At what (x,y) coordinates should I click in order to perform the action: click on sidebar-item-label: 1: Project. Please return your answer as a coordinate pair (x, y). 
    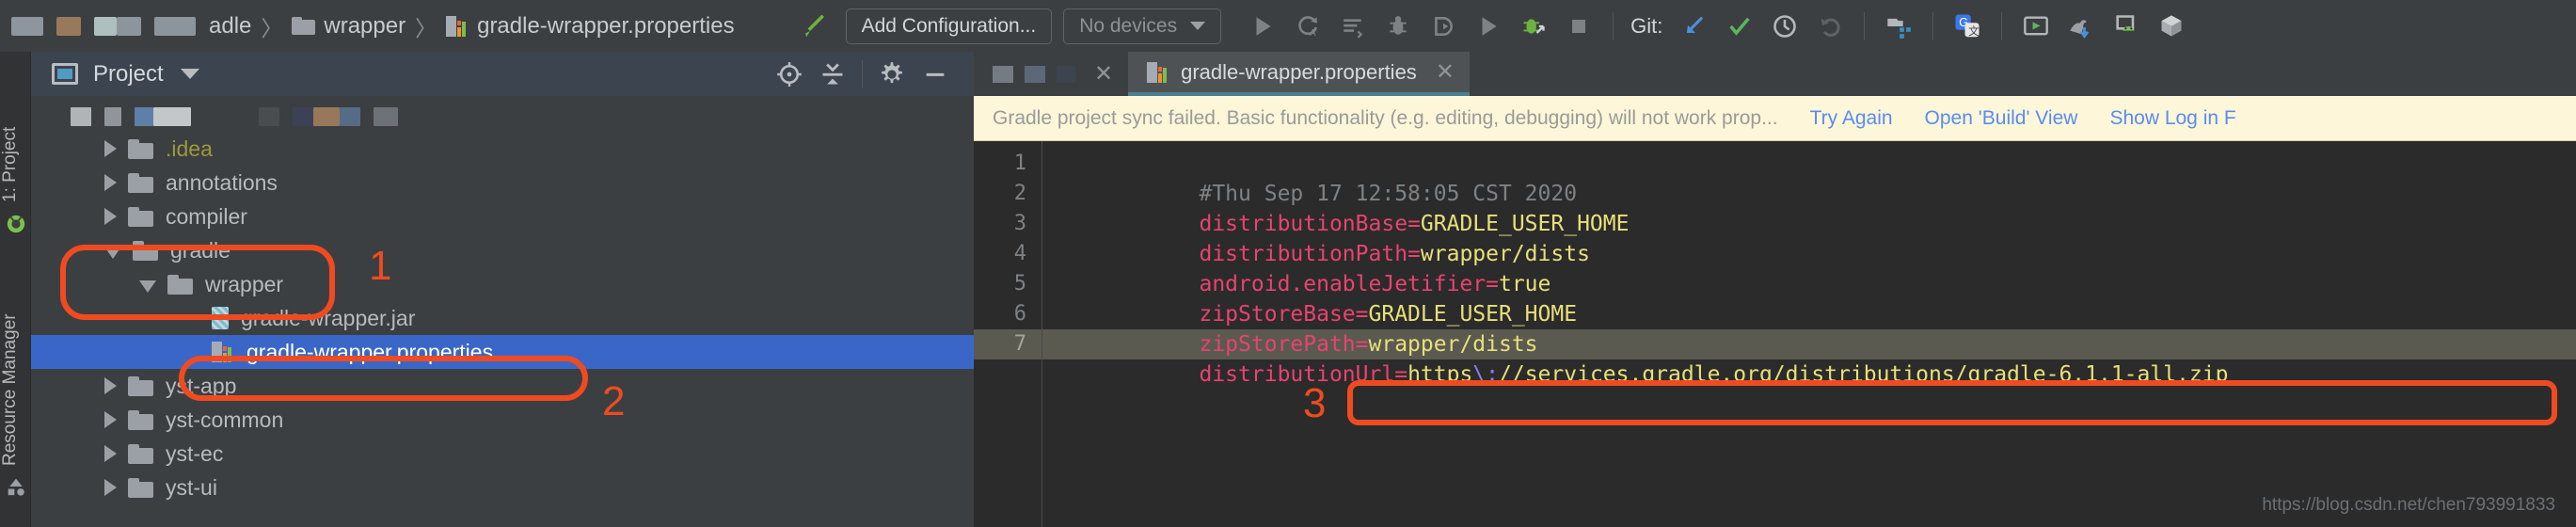
    Looking at the image, I should click on (10, 164).